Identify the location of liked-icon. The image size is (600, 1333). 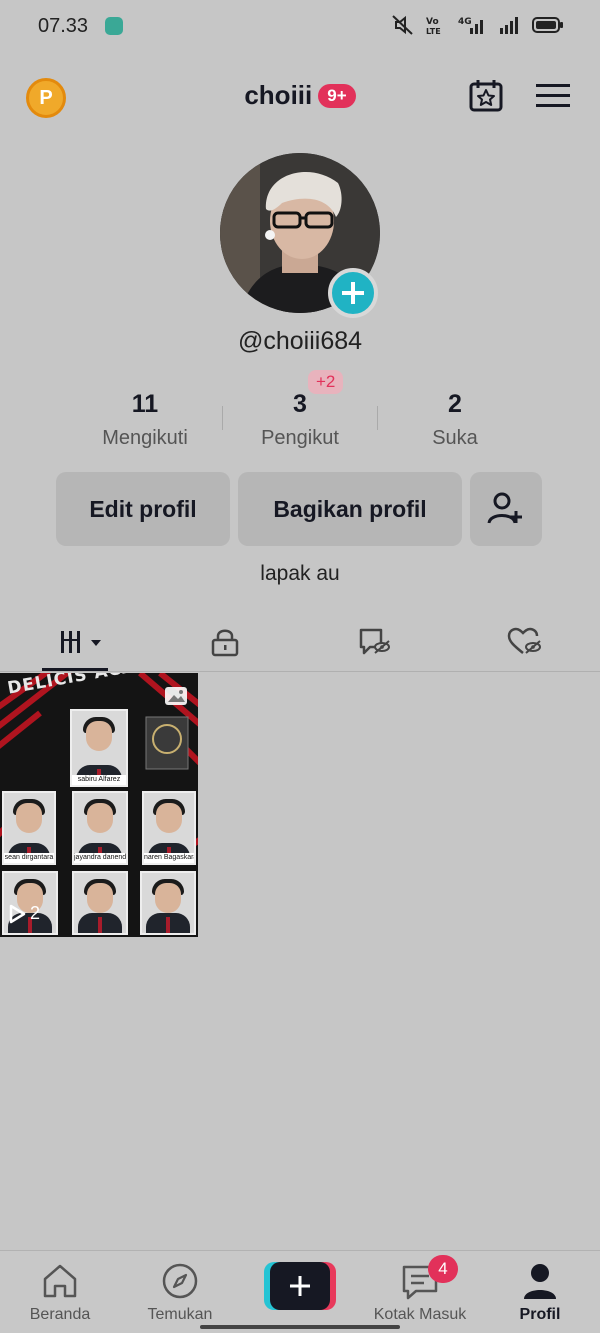
(524, 640).